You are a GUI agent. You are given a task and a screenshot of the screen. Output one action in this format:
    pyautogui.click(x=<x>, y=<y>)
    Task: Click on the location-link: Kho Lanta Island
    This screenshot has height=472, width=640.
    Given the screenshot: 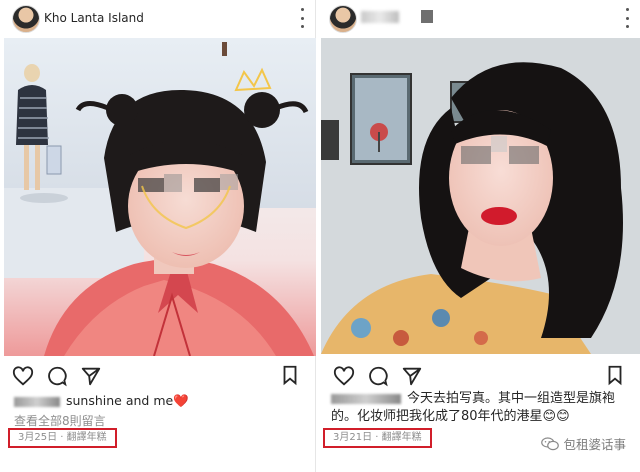 What is the action you would take?
    pyautogui.click(x=94, y=18)
    